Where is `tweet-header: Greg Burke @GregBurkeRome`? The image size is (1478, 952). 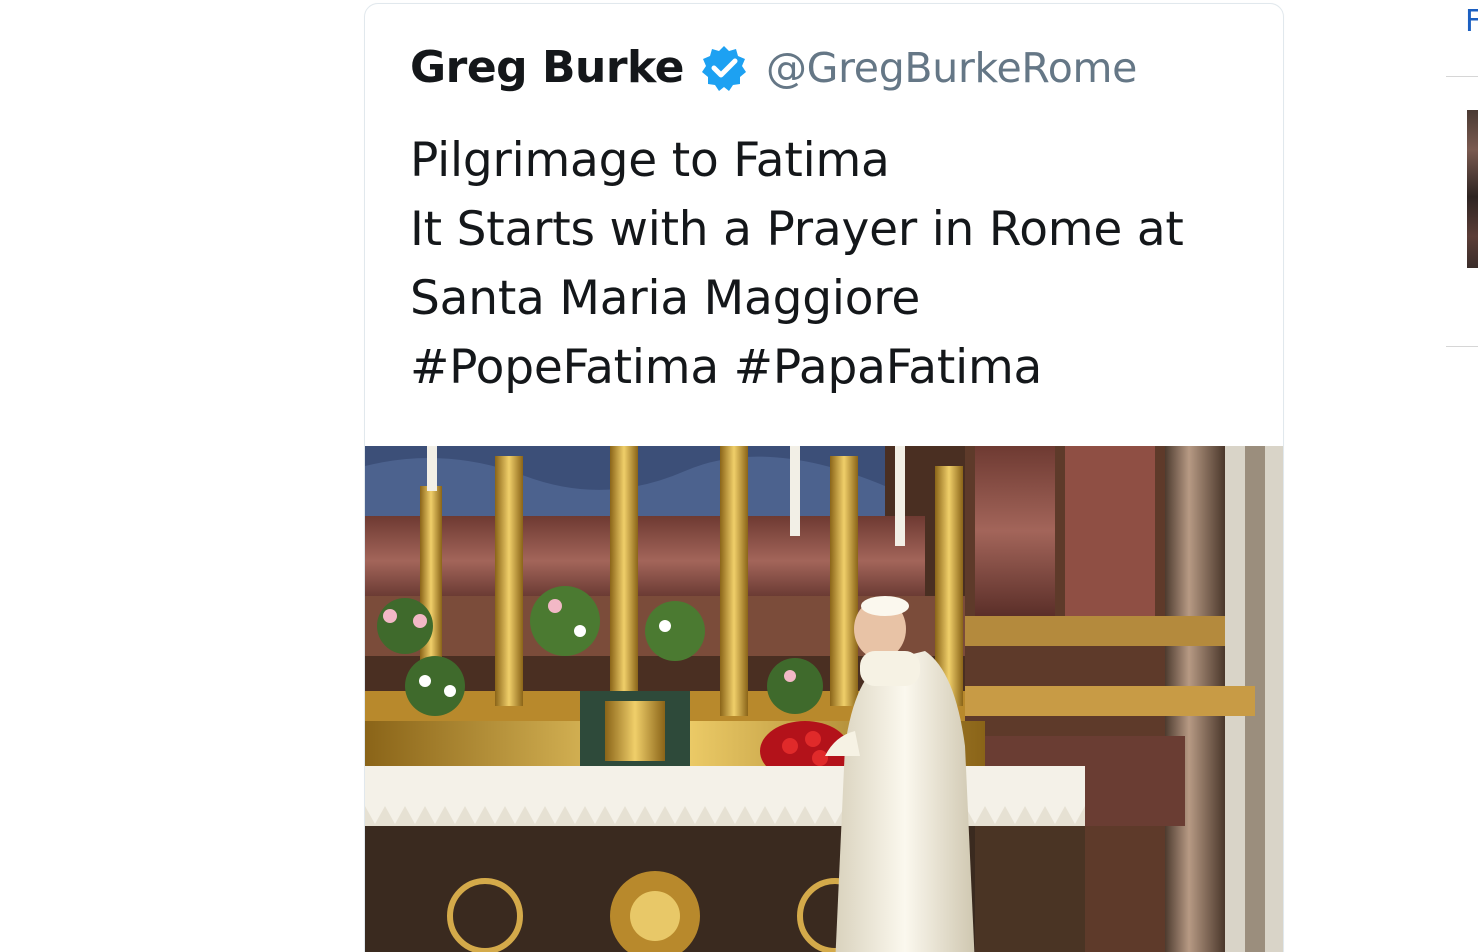
tweet-header: Greg Burke @GregBurkeRome is located at coordinates (773, 67).